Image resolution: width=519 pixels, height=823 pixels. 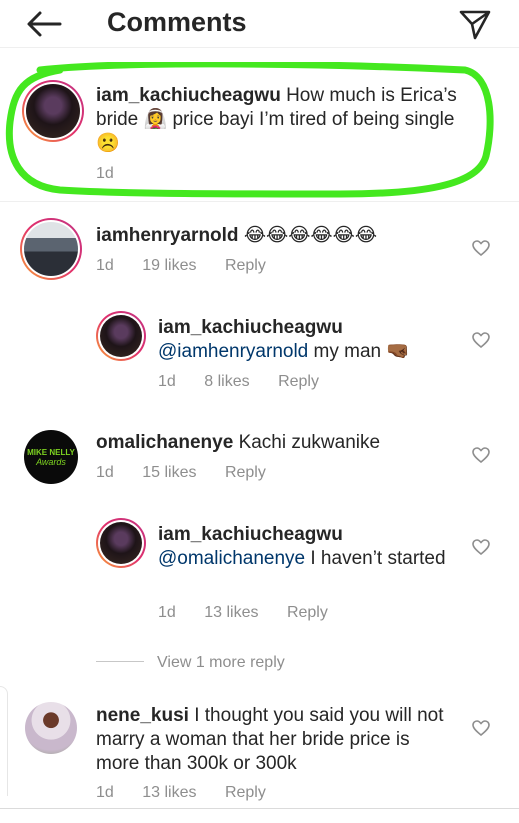 I want to click on comment-likes: 19 likes, so click(x=169, y=266).